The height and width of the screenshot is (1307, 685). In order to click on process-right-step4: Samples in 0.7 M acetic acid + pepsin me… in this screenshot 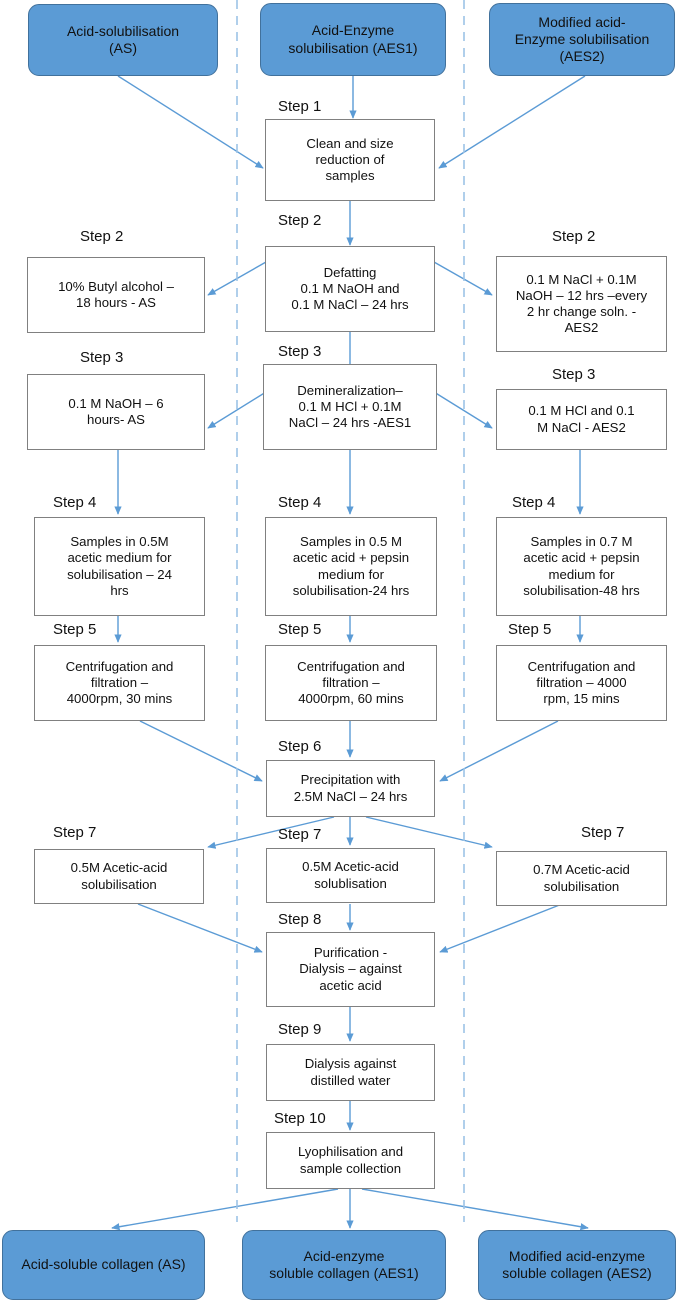, I will do `click(581, 566)`.